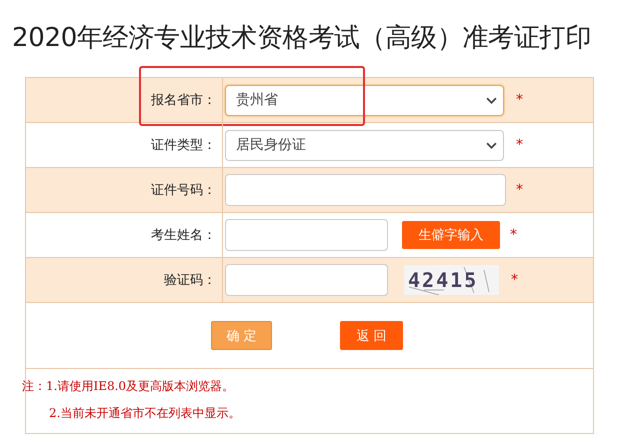  I want to click on field-label: 考生姓名：, so click(183, 235).